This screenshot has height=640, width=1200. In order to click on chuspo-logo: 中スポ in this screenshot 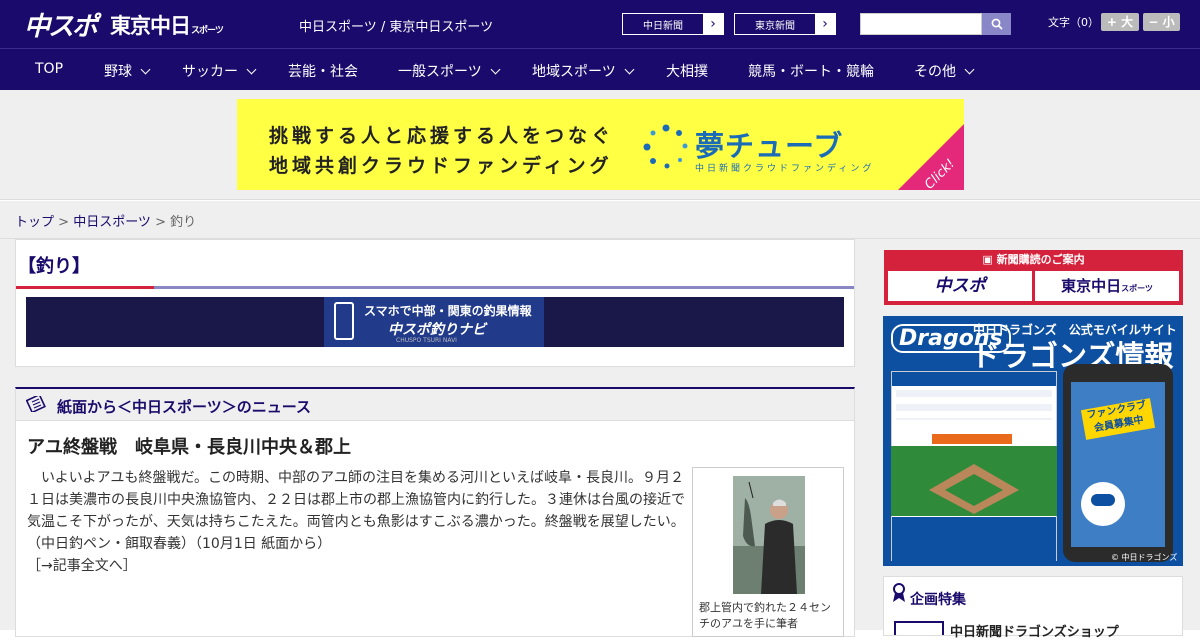, I will do `click(61, 24)`.